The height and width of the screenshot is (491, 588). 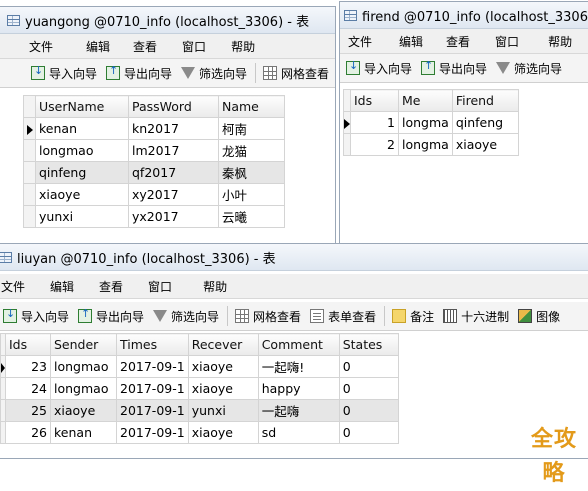 What do you see at coordinates (152, 344) in the screenshot?
I see `column-header: Times` at bounding box center [152, 344].